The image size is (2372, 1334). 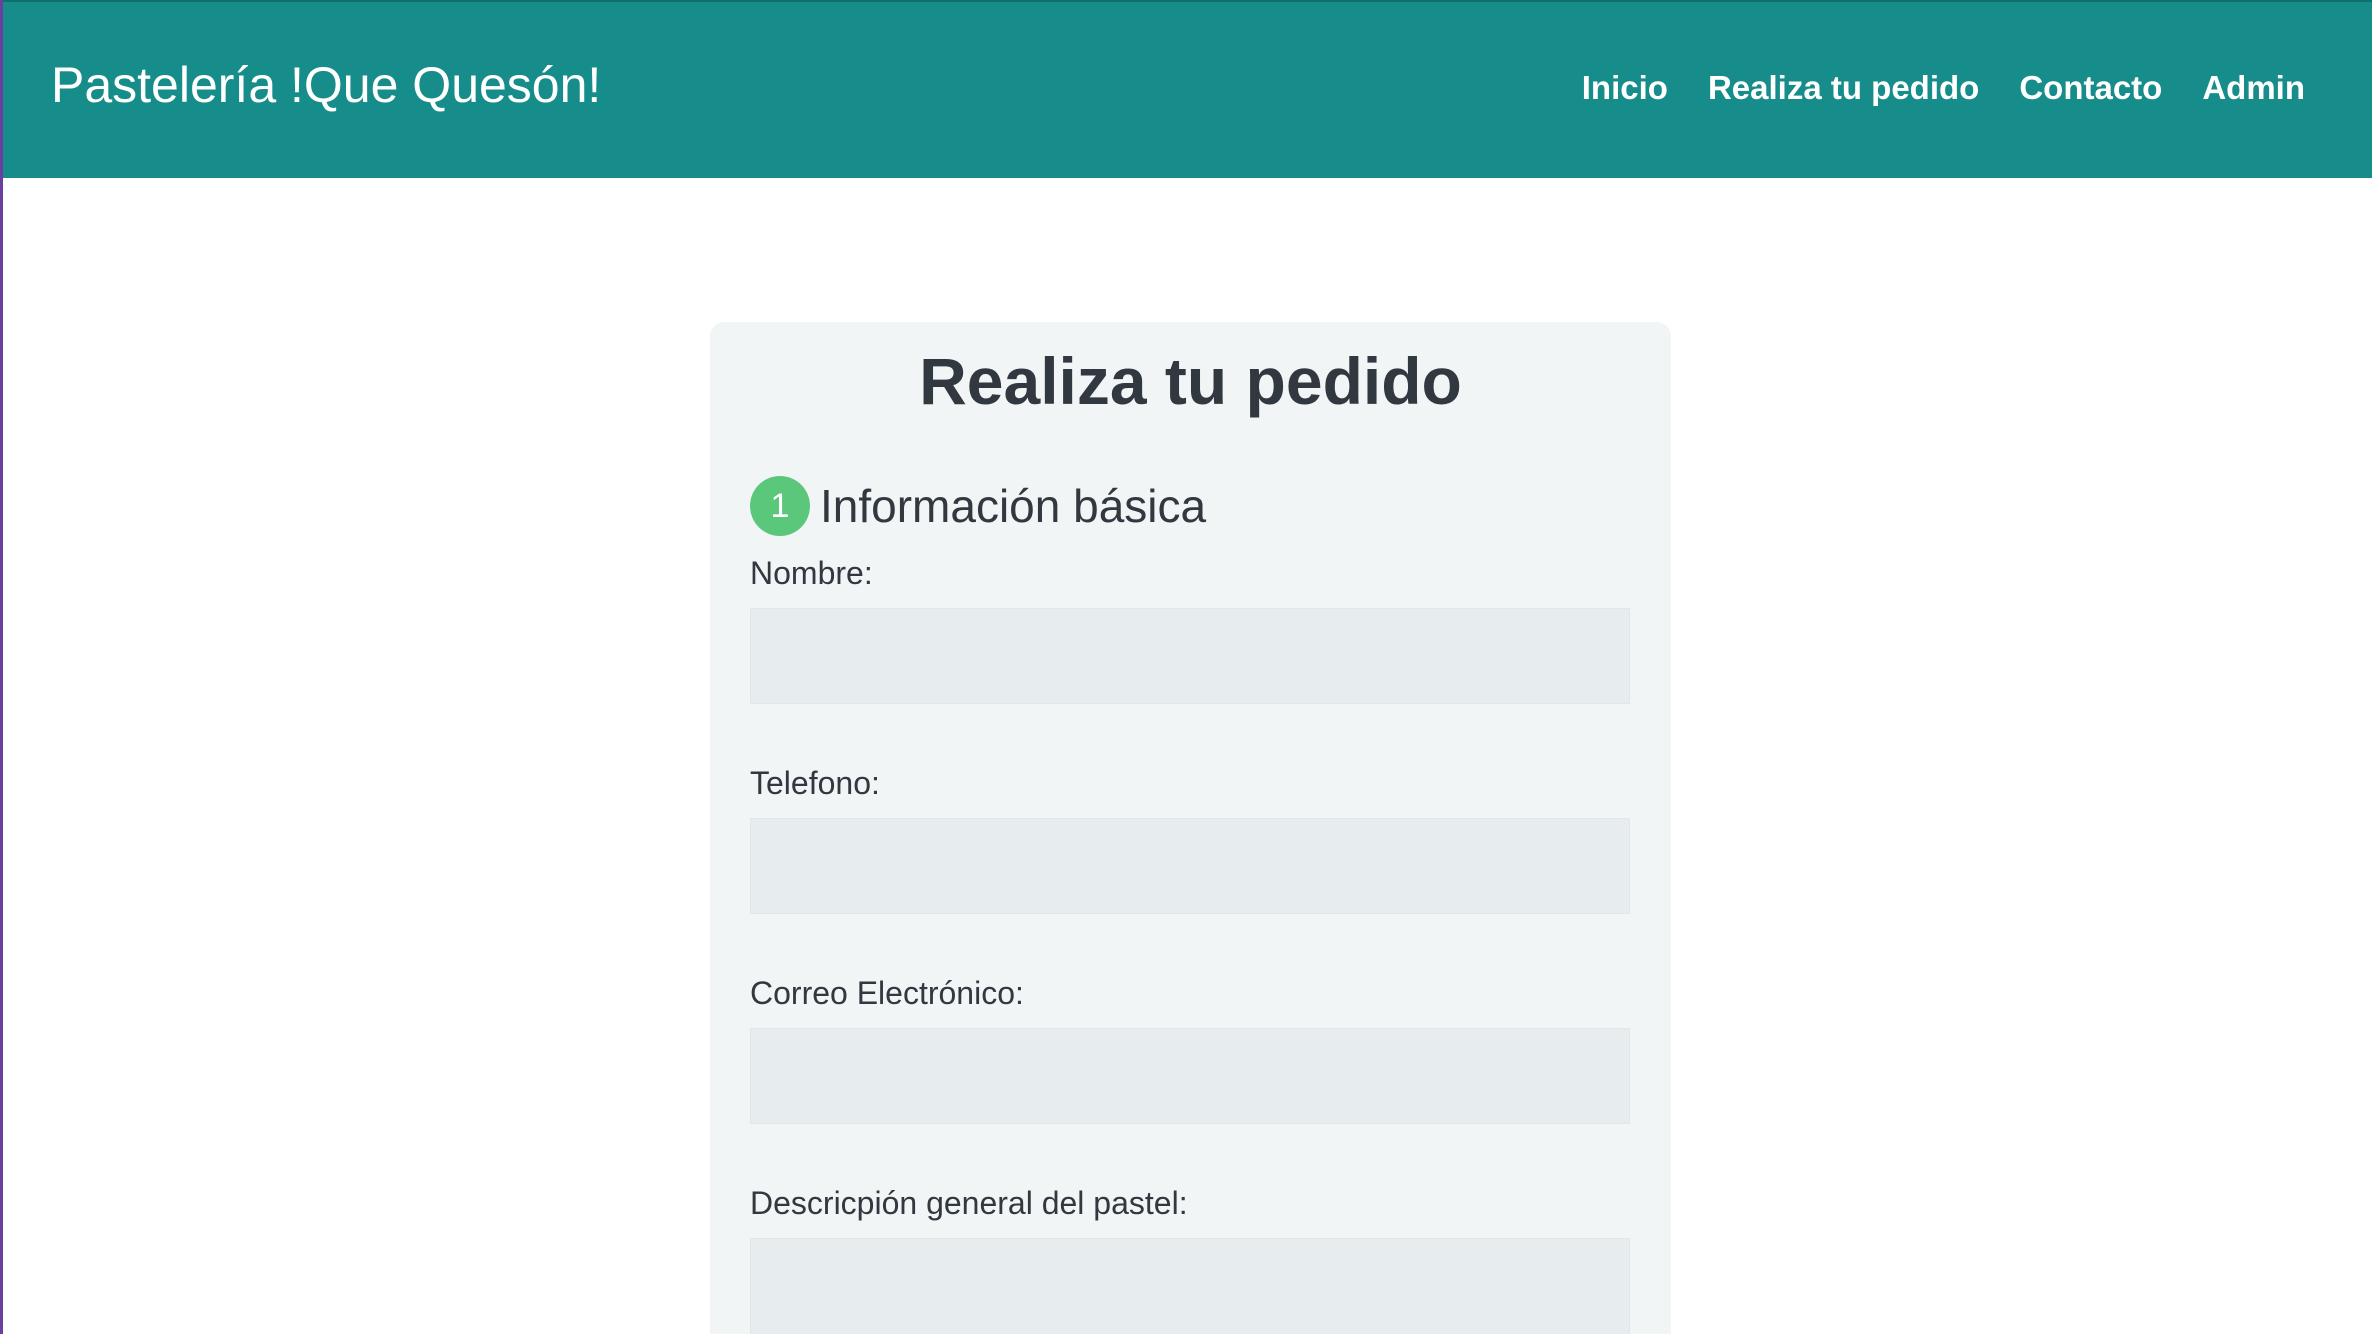 What do you see at coordinates (1190, 1076) in the screenshot?
I see `correo-input` at bounding box center [1190, 1076].